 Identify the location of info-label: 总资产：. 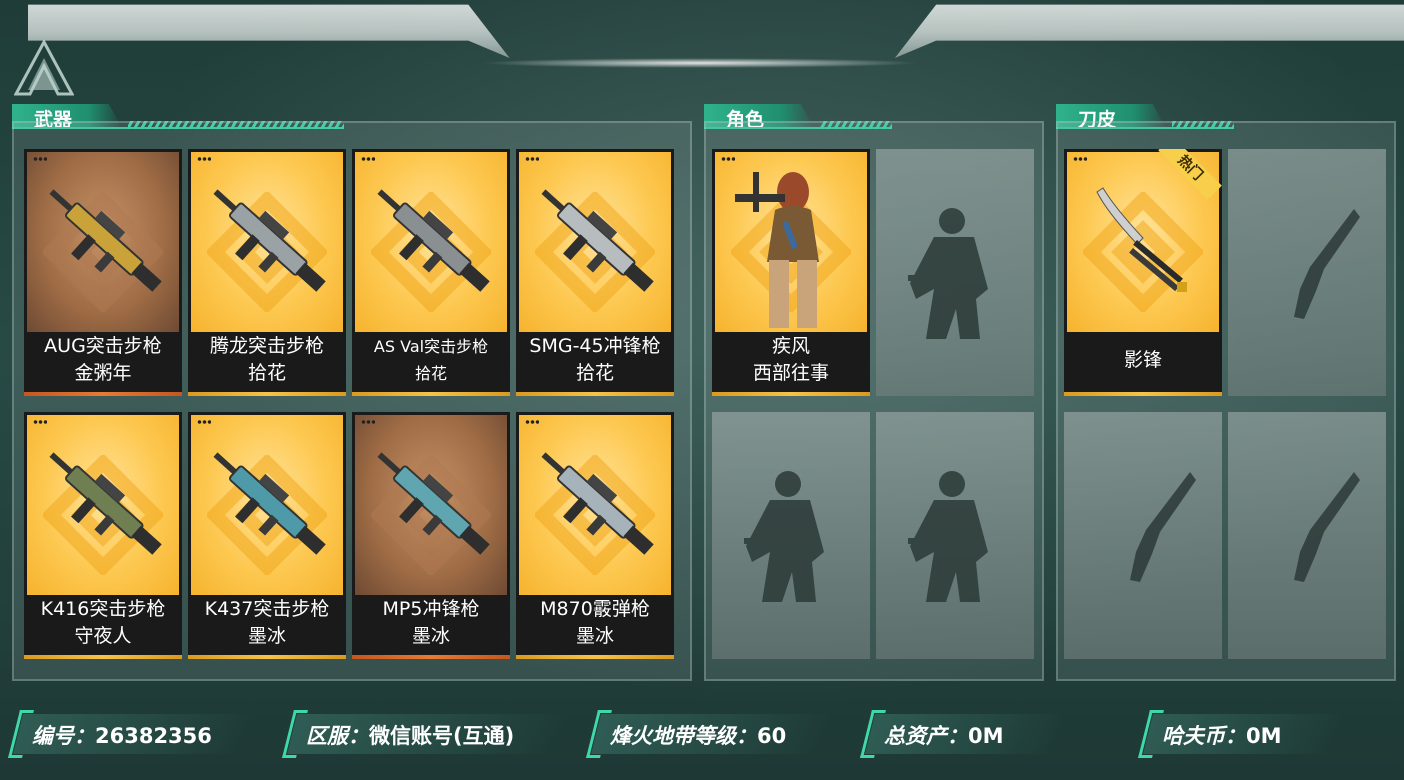
(926, 736).